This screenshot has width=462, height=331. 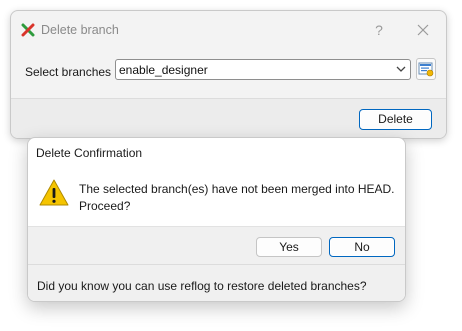 I want to click on select-branches-label: Select branches, so click(x=68, y=72).